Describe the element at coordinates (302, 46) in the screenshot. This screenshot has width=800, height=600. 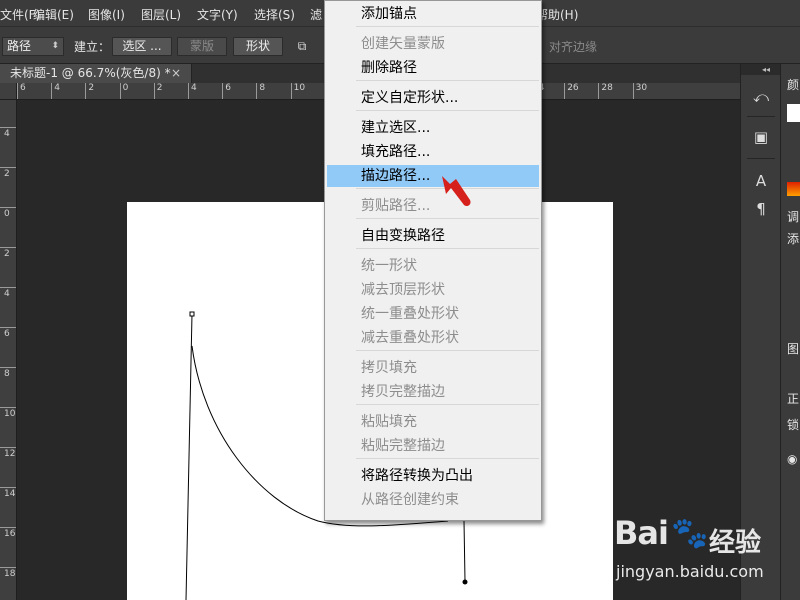
I see `path-operations-icon: ⧉` at that location.